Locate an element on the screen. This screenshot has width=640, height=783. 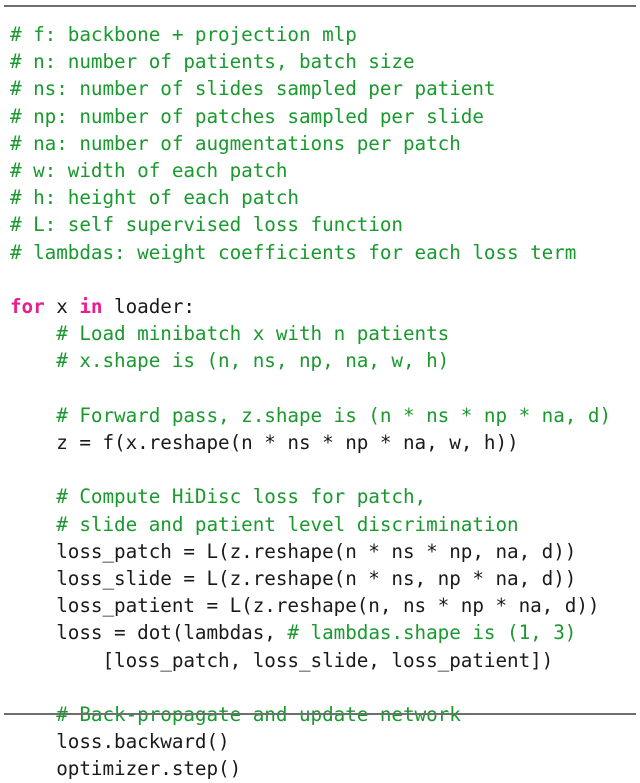
code-line: for x in loader: is located at coordinates (325, 306).